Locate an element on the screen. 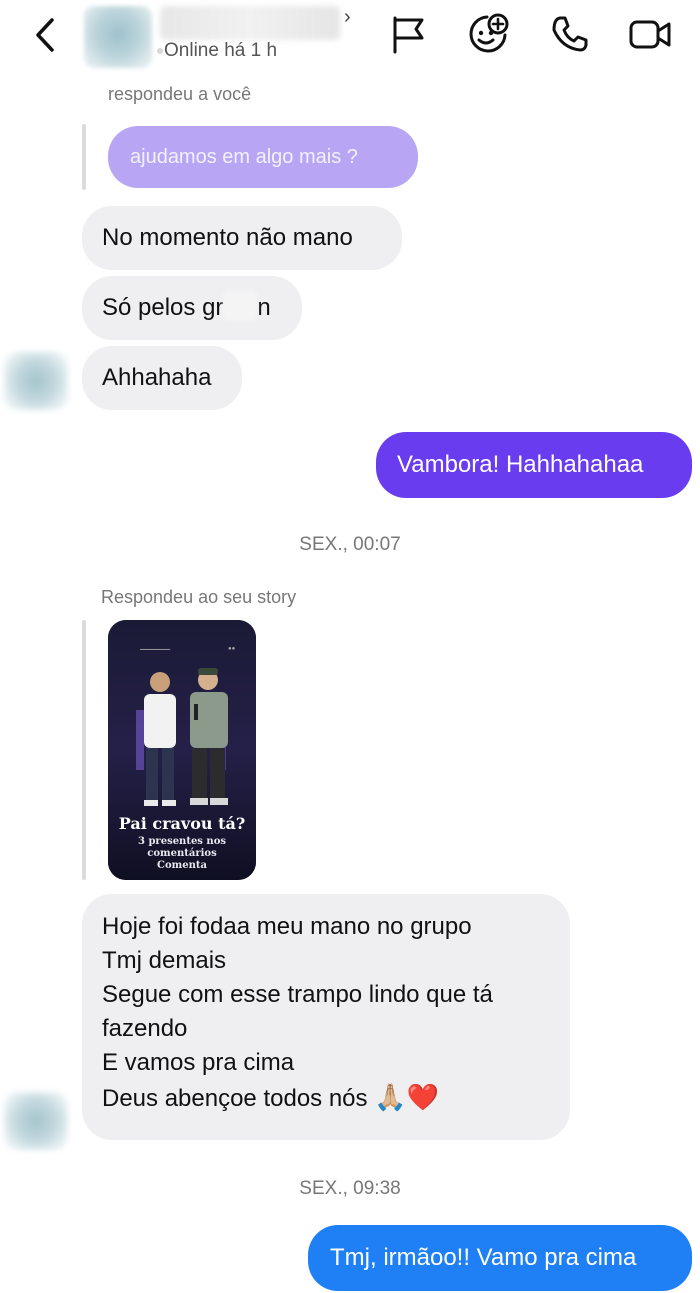 The width and height of the screenshot is (700, 1293). emoji-pray-heart: 🙏🏼❤️ is located at coordinates (406, 1097).